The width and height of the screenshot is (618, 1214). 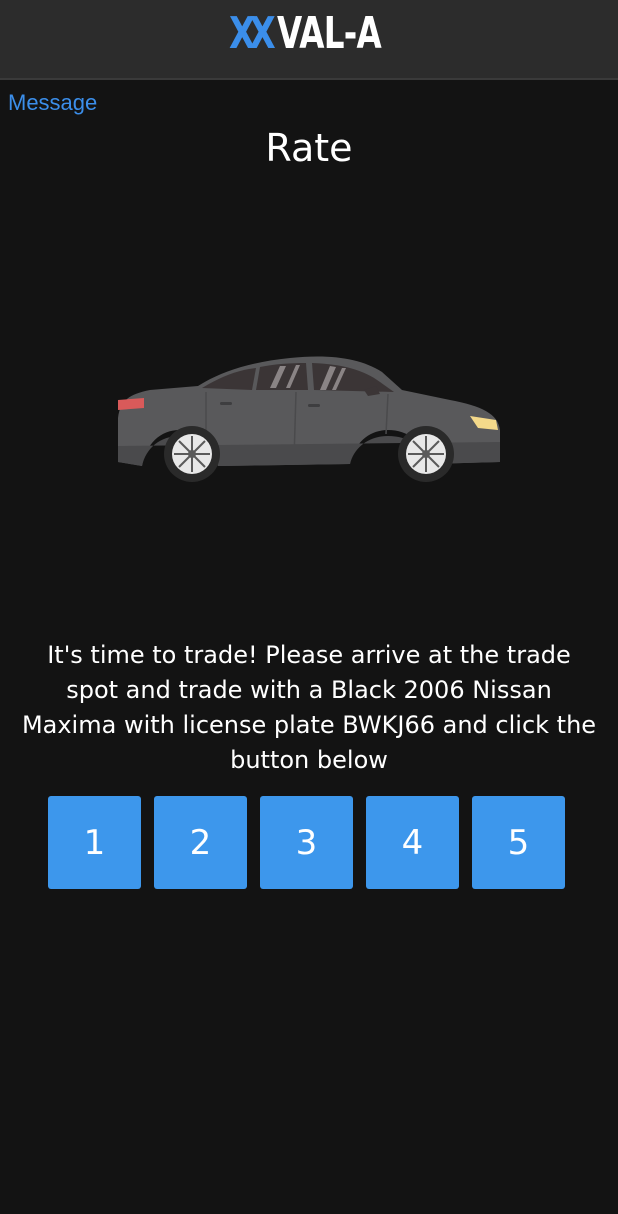 What do you see at coordinates (309, 419) in the screenshot?
I see `car-icon` at bounding box center [309, 419].